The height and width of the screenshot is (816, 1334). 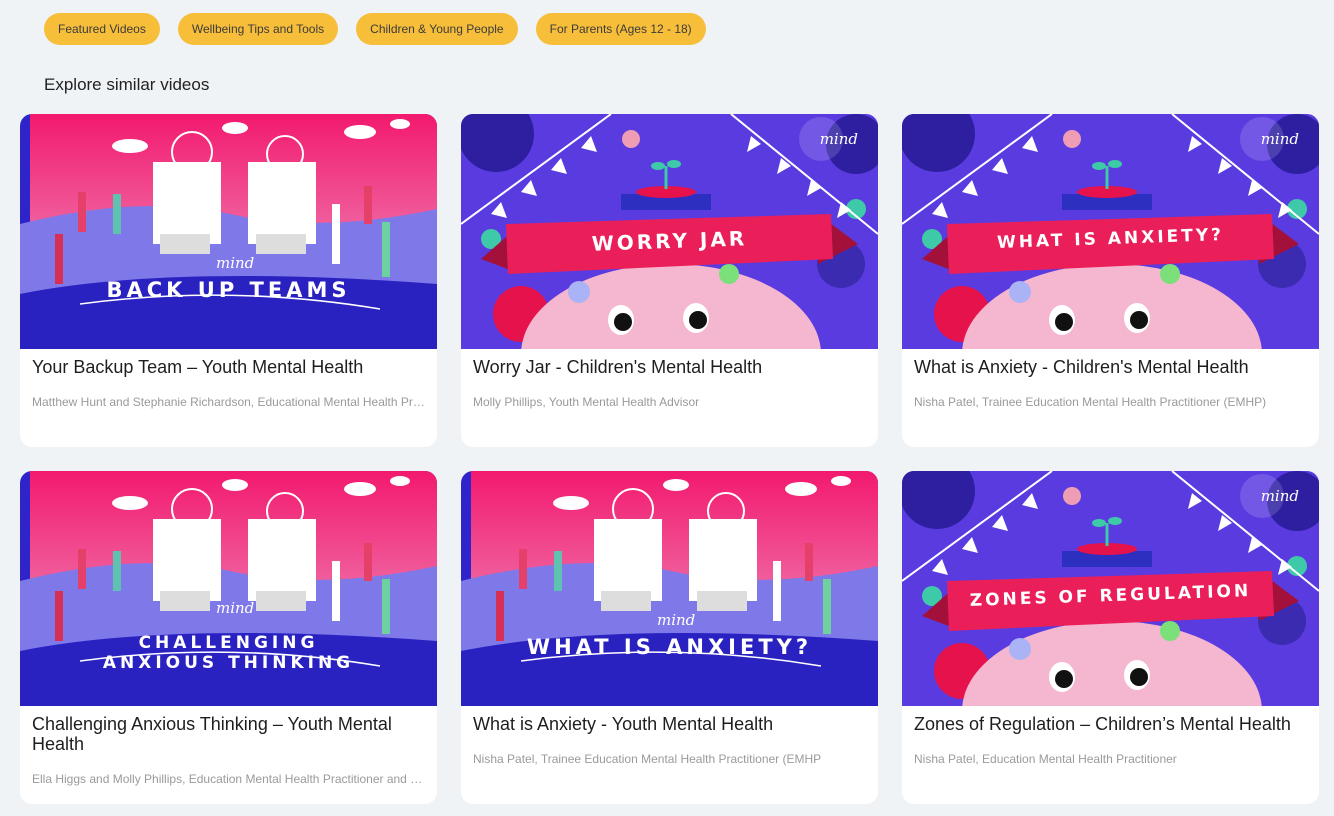 I want to click on tag-wellbeing-tips: Wellbeing Tips and Tools, so click(x=258, y=29).